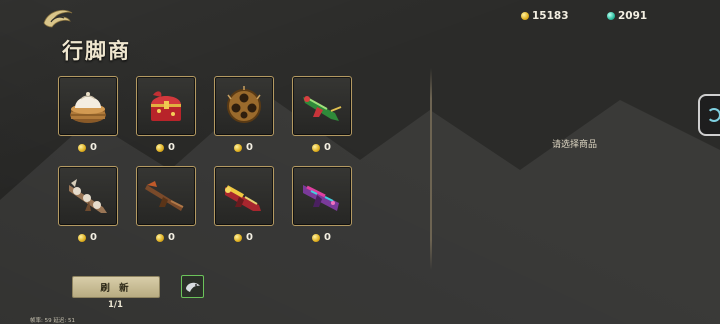 The width and height of the screenshot is (720, 324). I want to click on refresh-item-slot, so click(192, 286).